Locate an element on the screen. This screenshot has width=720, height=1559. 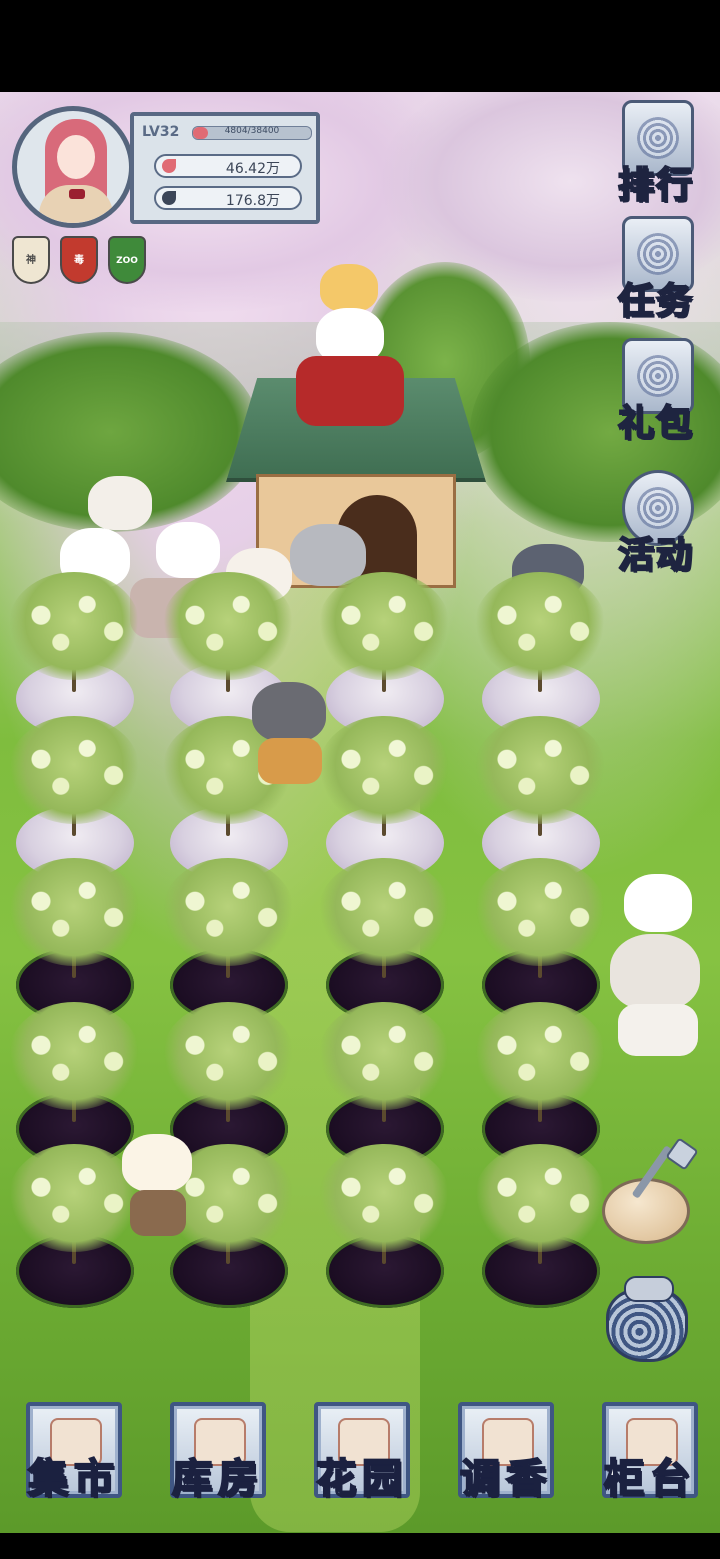
event-label: 活动 is located at coordinates (655, 555).